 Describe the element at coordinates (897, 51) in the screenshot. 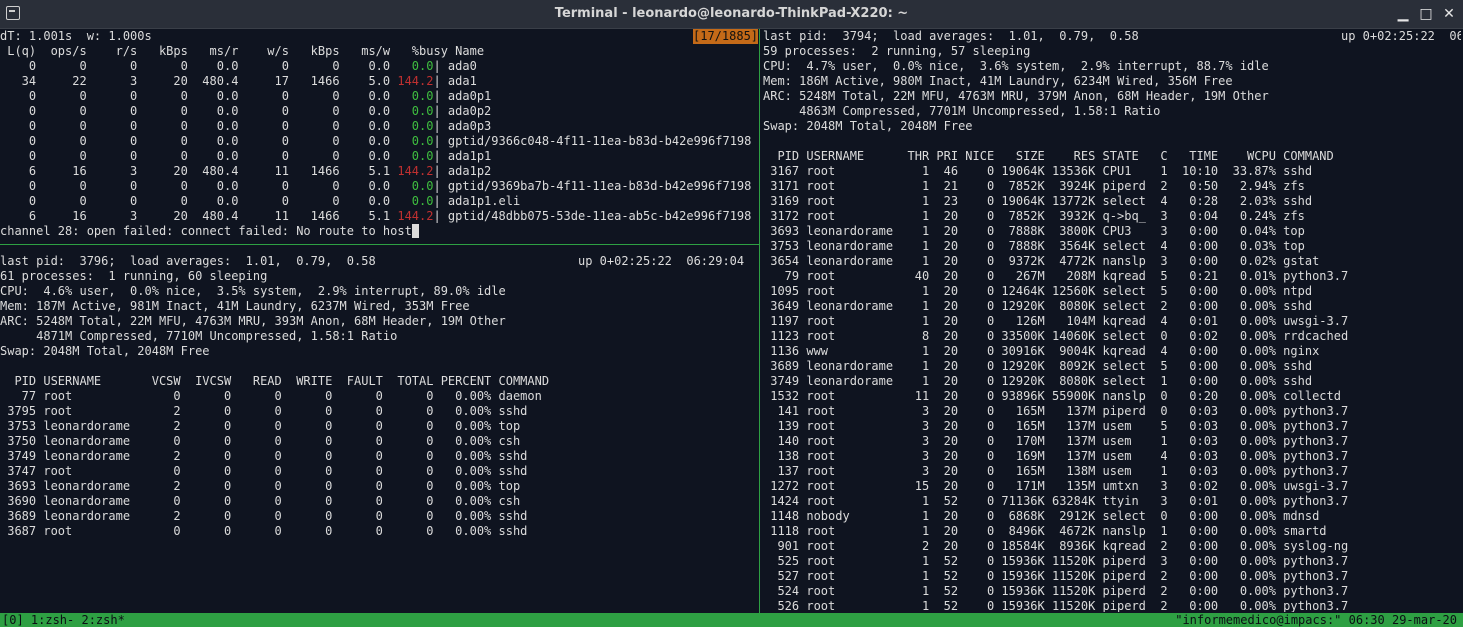

I see `top-cpu-line: 59 processes: 2 running, 57 sleeping` at that location.